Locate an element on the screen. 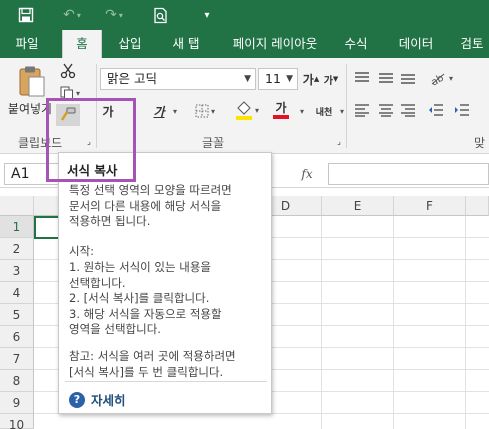 The width and height of the screenshot is (489, 429). insert-function-icon: fx is located at coordinates (307, 174).